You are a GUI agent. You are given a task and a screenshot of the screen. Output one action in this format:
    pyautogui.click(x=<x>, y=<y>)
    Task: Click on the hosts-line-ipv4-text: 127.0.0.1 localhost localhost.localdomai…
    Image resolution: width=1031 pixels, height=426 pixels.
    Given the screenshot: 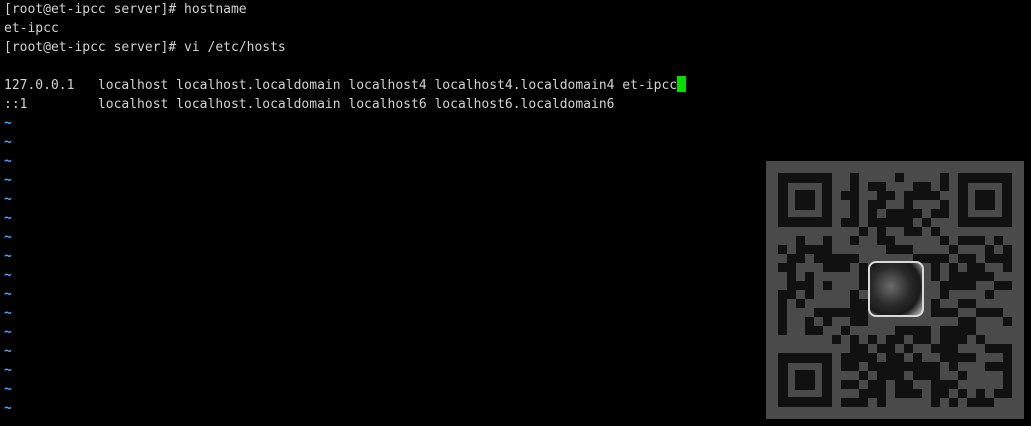 What is the action you would take?
    pyautogui.click(x=341, y=85)
    